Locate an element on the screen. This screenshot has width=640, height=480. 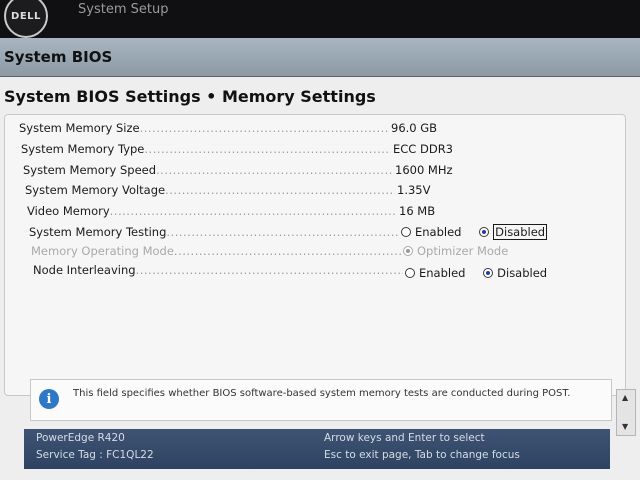
setting-label: System Memory Type is located at coordinates (206, 149).